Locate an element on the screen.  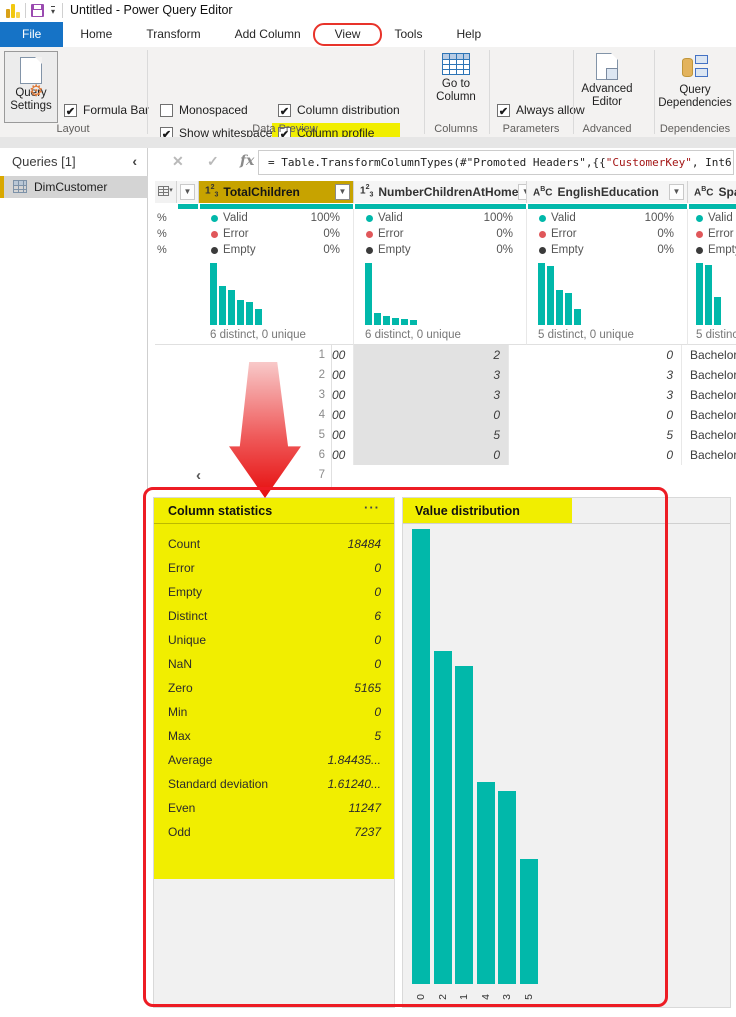
commit-formula-icon: ✓ is located at coordinates (213, 161).